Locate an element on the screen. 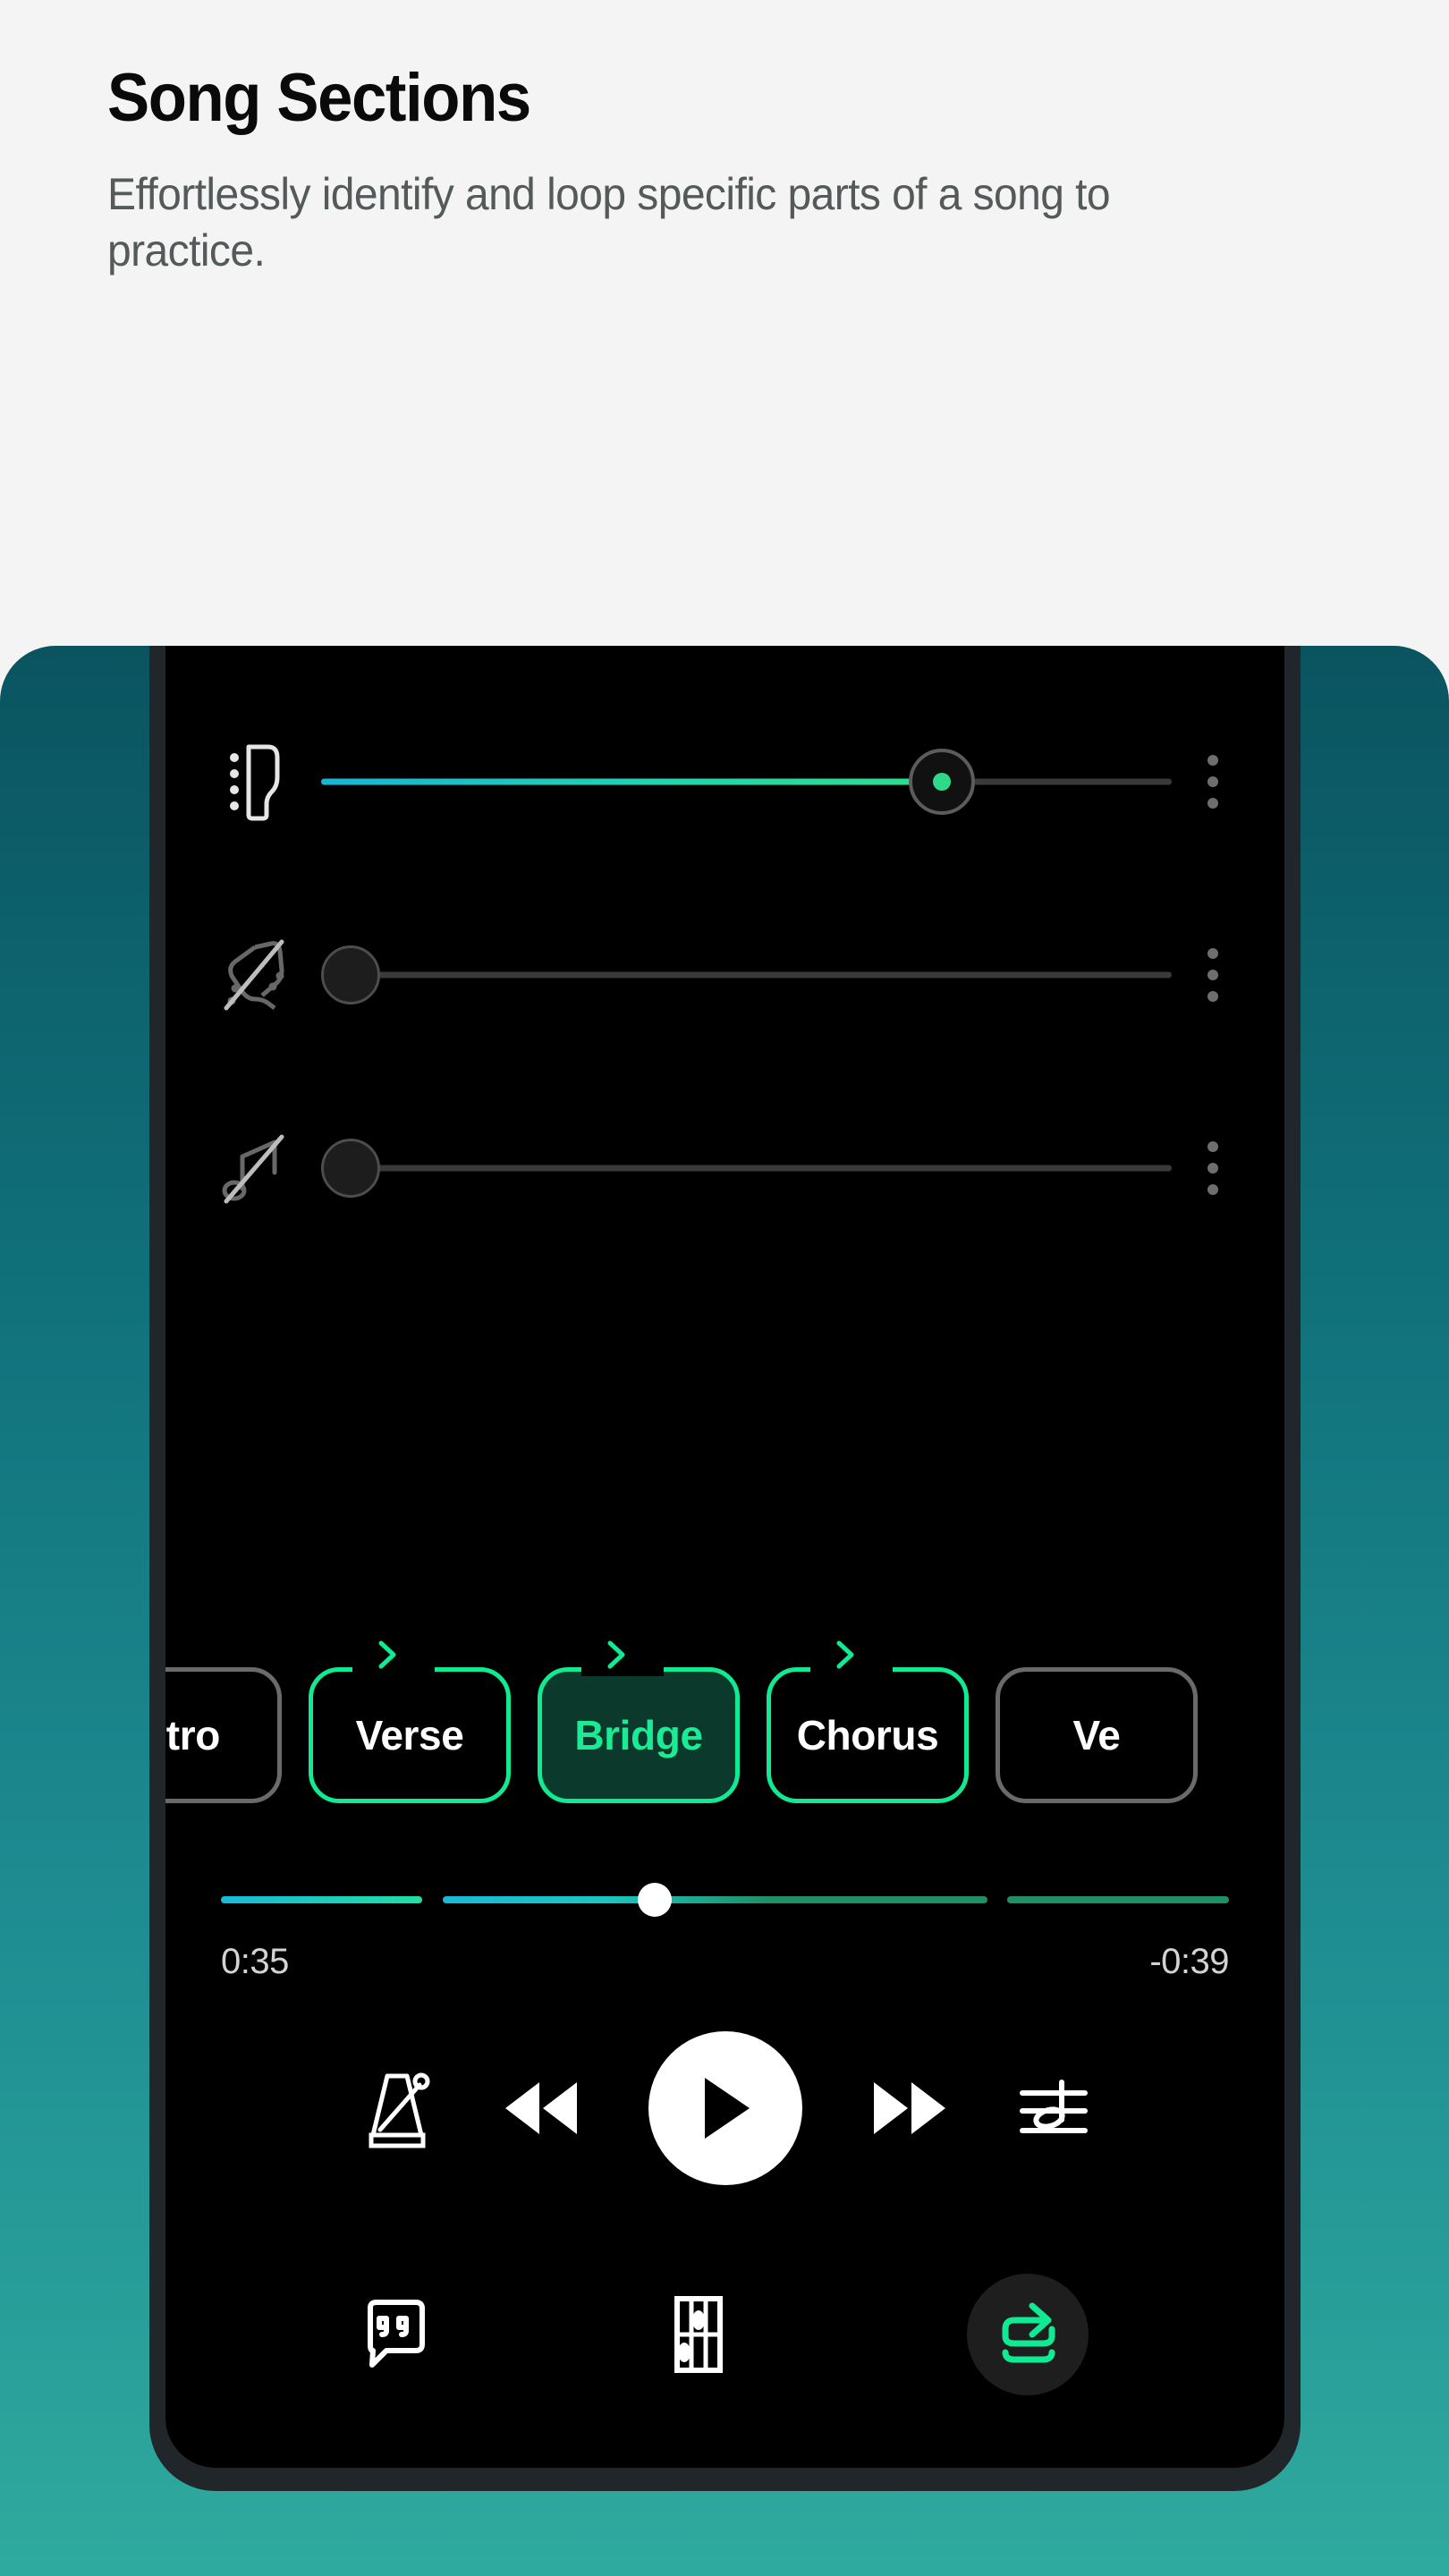 Image resolution: width=1449 pixels, height=2576 pixels. section-chip-label: ntro is located at coordinates (192, 1735).